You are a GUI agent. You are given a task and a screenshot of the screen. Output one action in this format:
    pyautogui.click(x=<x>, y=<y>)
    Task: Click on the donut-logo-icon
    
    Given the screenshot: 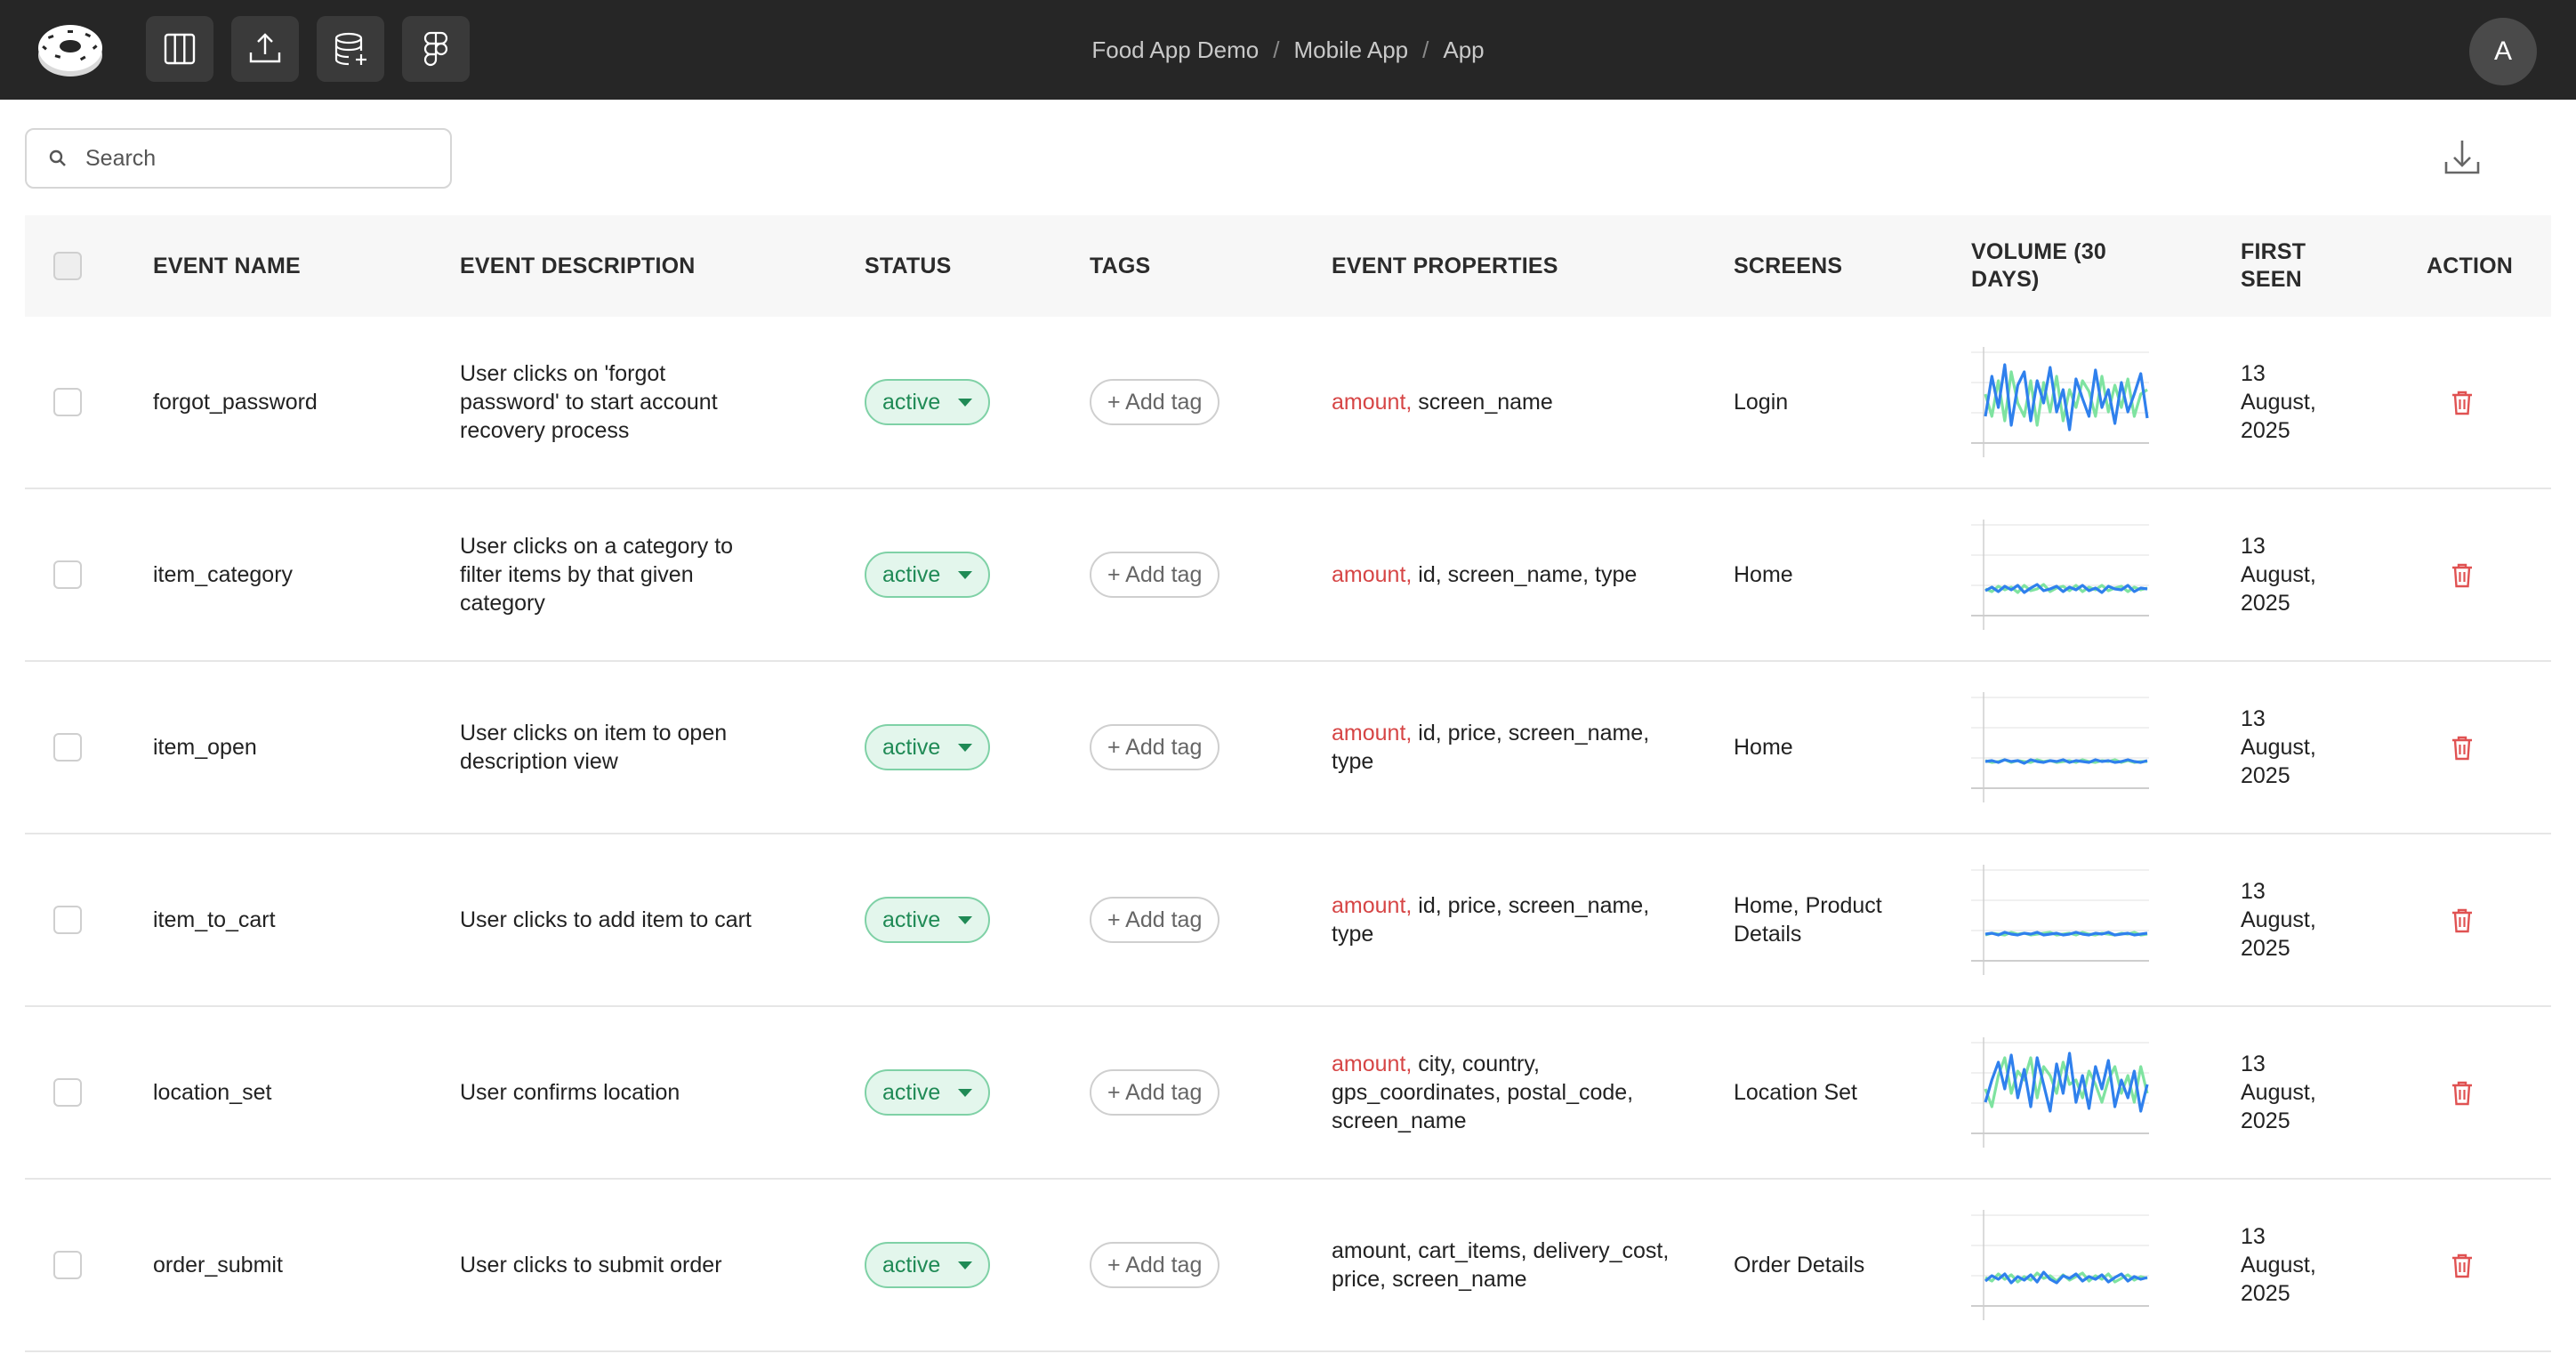 What is the action you would take?
    pyautogui.click(x=70, y=49)
    